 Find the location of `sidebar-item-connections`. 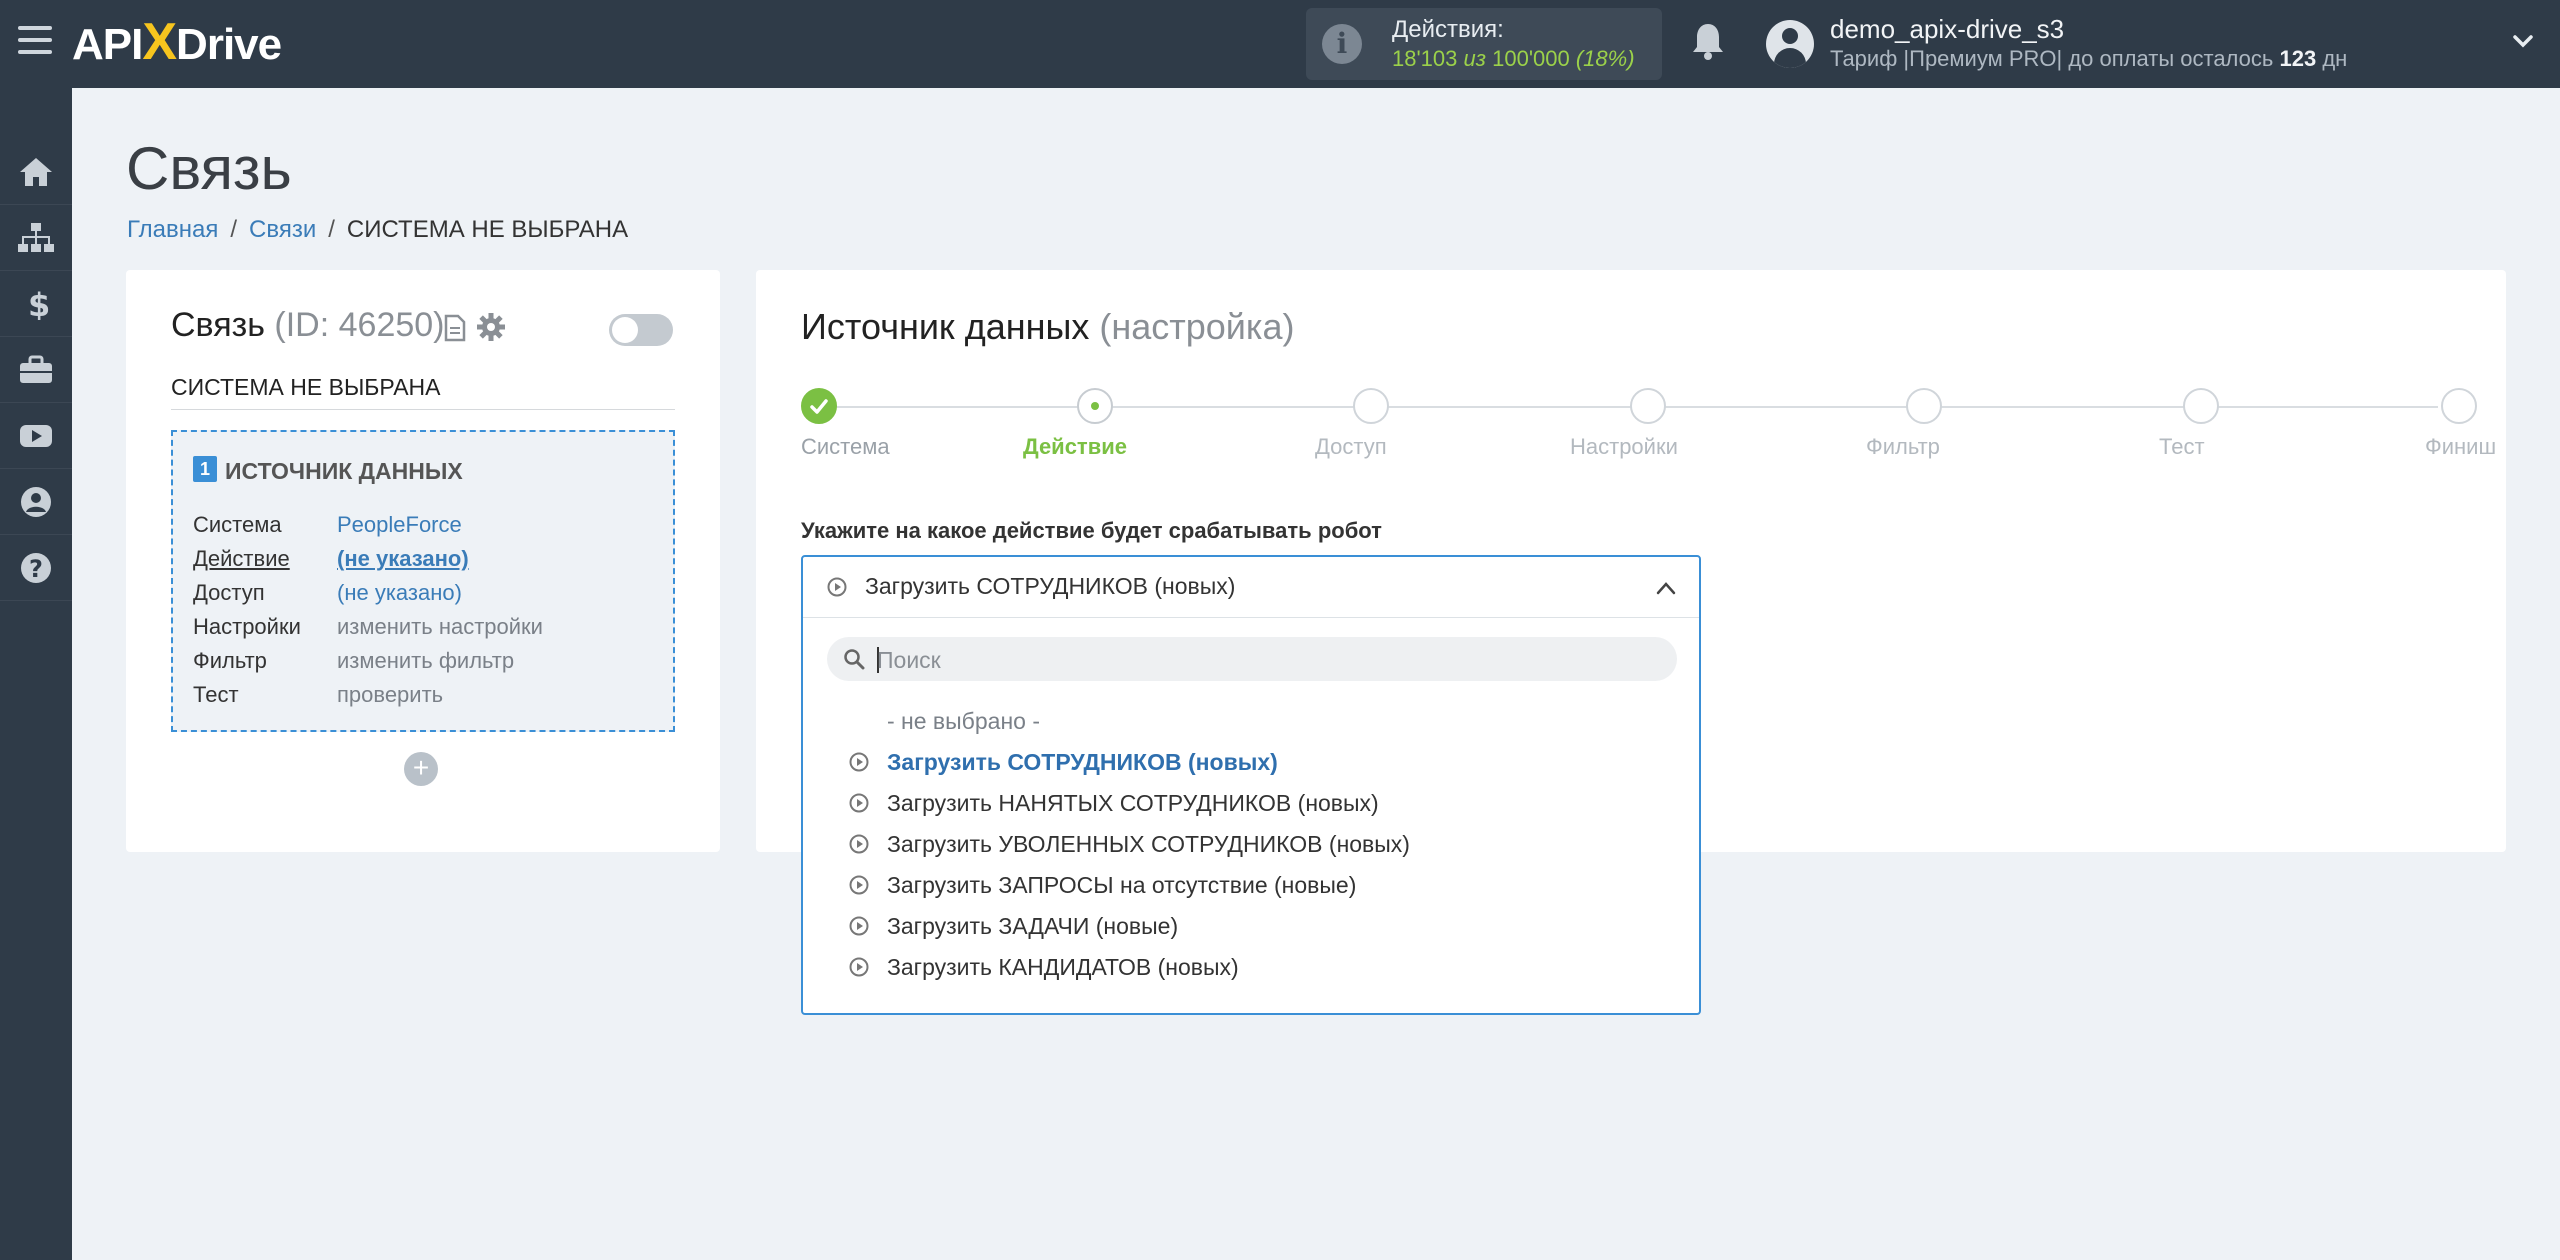

sidebar-item-connections is located at coordinates (36, 237).